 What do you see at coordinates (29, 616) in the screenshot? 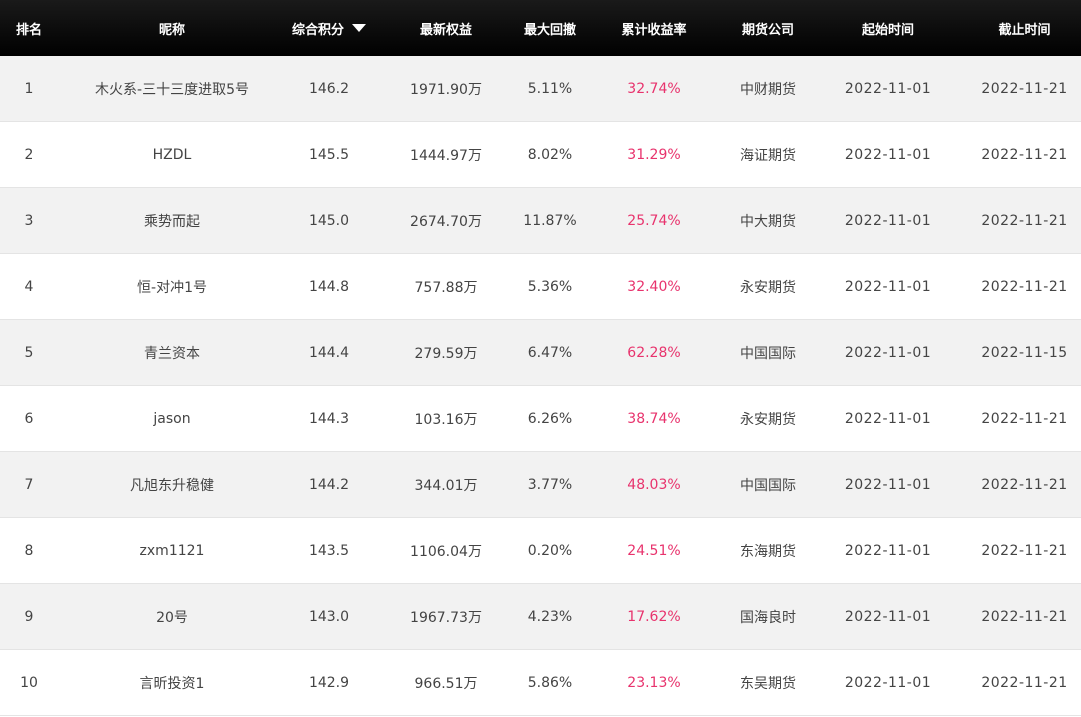
I see `cell-rank: 9` at bounding box center [29, 616].